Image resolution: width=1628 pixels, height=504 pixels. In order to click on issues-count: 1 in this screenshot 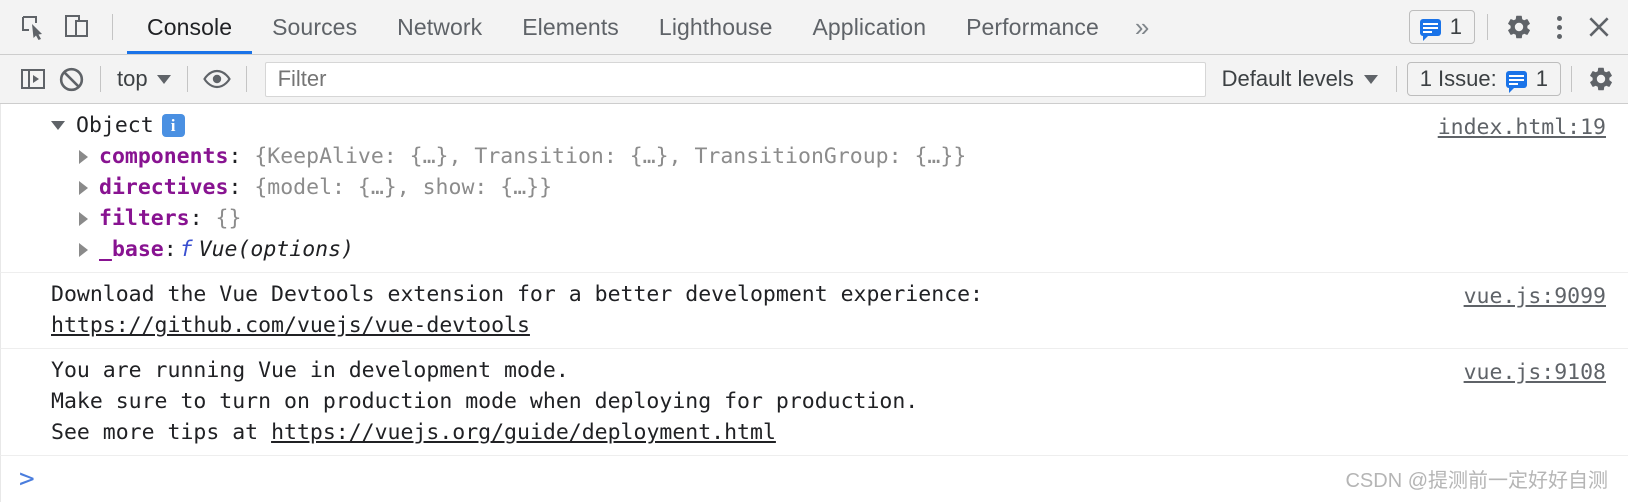, I will do `click(1541, 78)`.